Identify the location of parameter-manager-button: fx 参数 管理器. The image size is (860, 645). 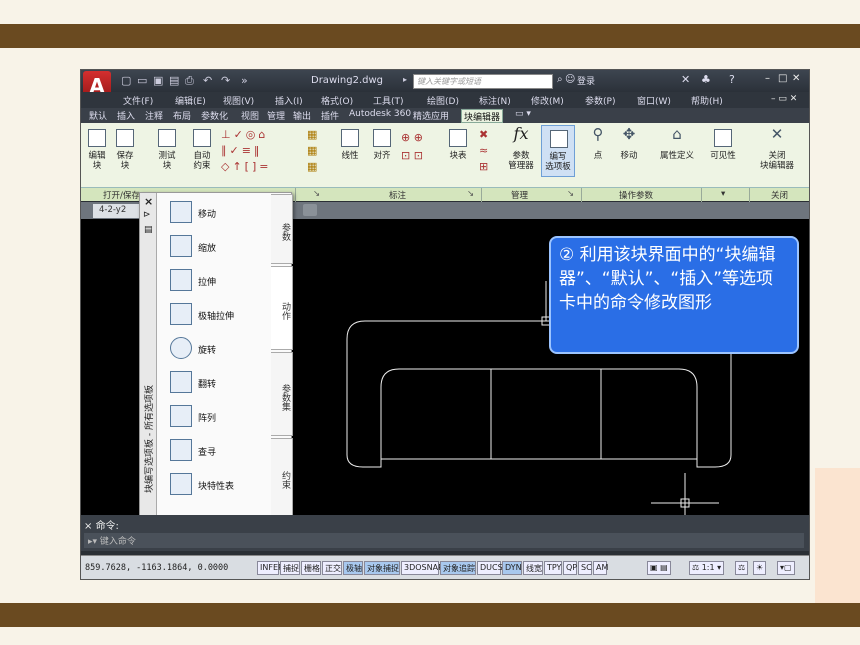
(521, 149).